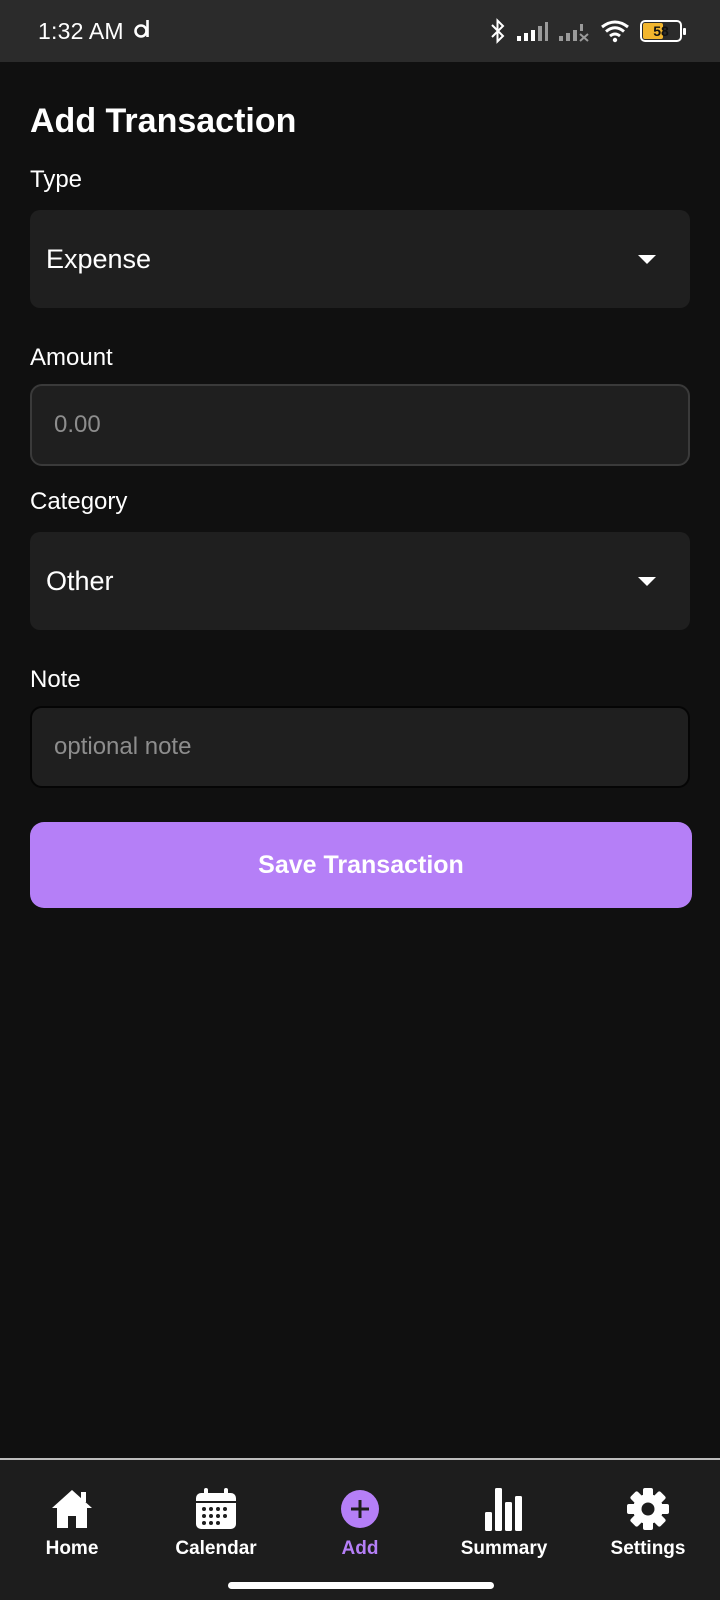 The width and height of the screenshot is (720, 1600). I want to click on category-select-value: Other, so click(80, 580).